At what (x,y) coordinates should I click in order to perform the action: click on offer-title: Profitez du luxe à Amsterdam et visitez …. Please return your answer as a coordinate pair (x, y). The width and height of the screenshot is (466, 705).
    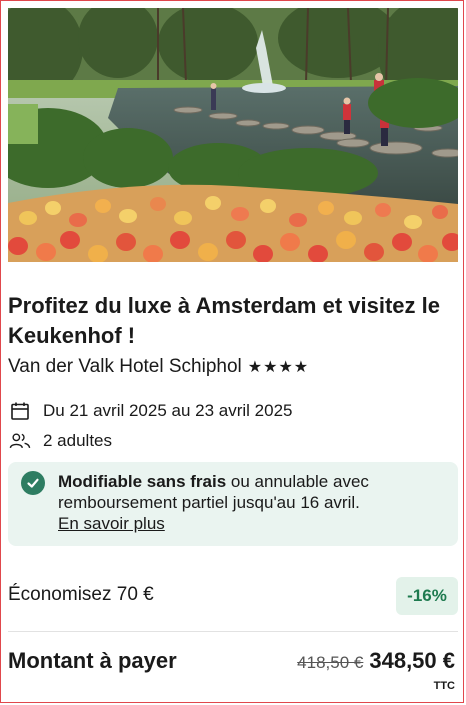
    Looking at the image, I should click on (224, 320).